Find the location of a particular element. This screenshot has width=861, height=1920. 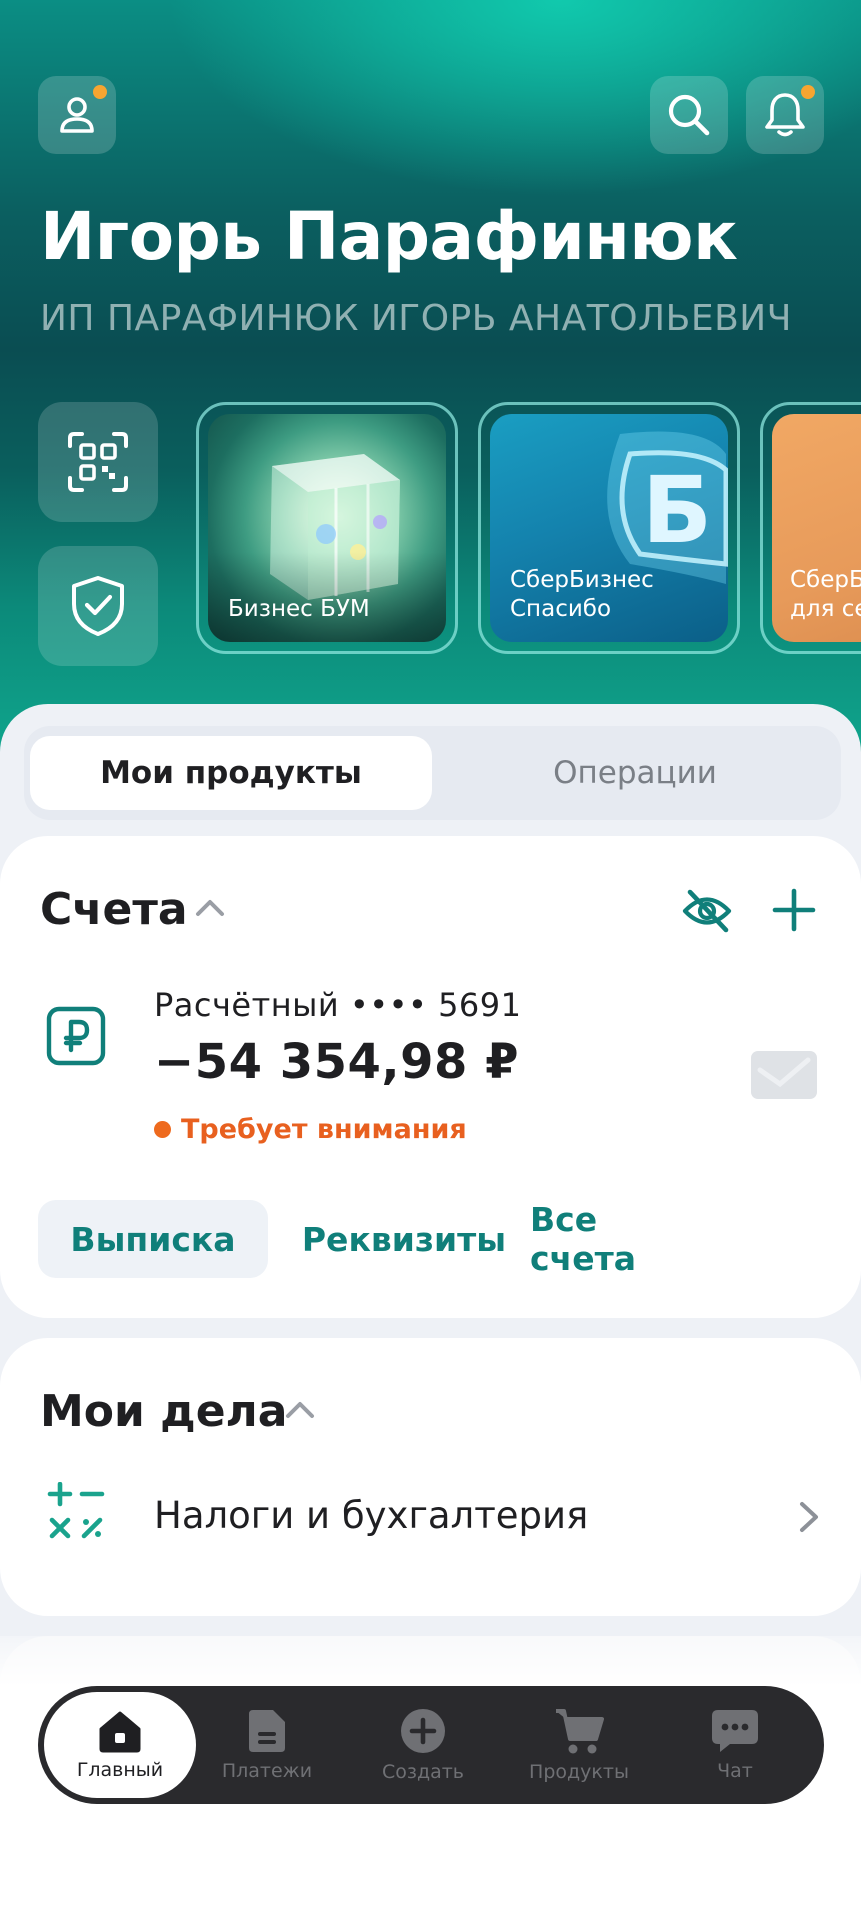

warning-dot-icon is located at coordinates (162, 1129).